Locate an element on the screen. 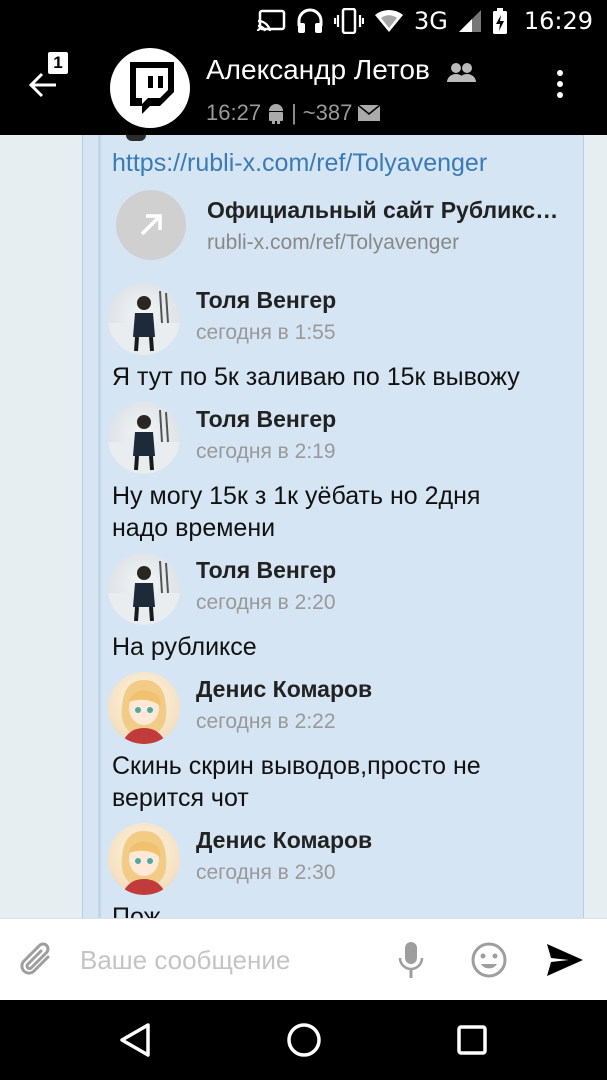 This screenshot has height=1080, width=607. message-text: На рубликсе is located at coordinates (184, 647).